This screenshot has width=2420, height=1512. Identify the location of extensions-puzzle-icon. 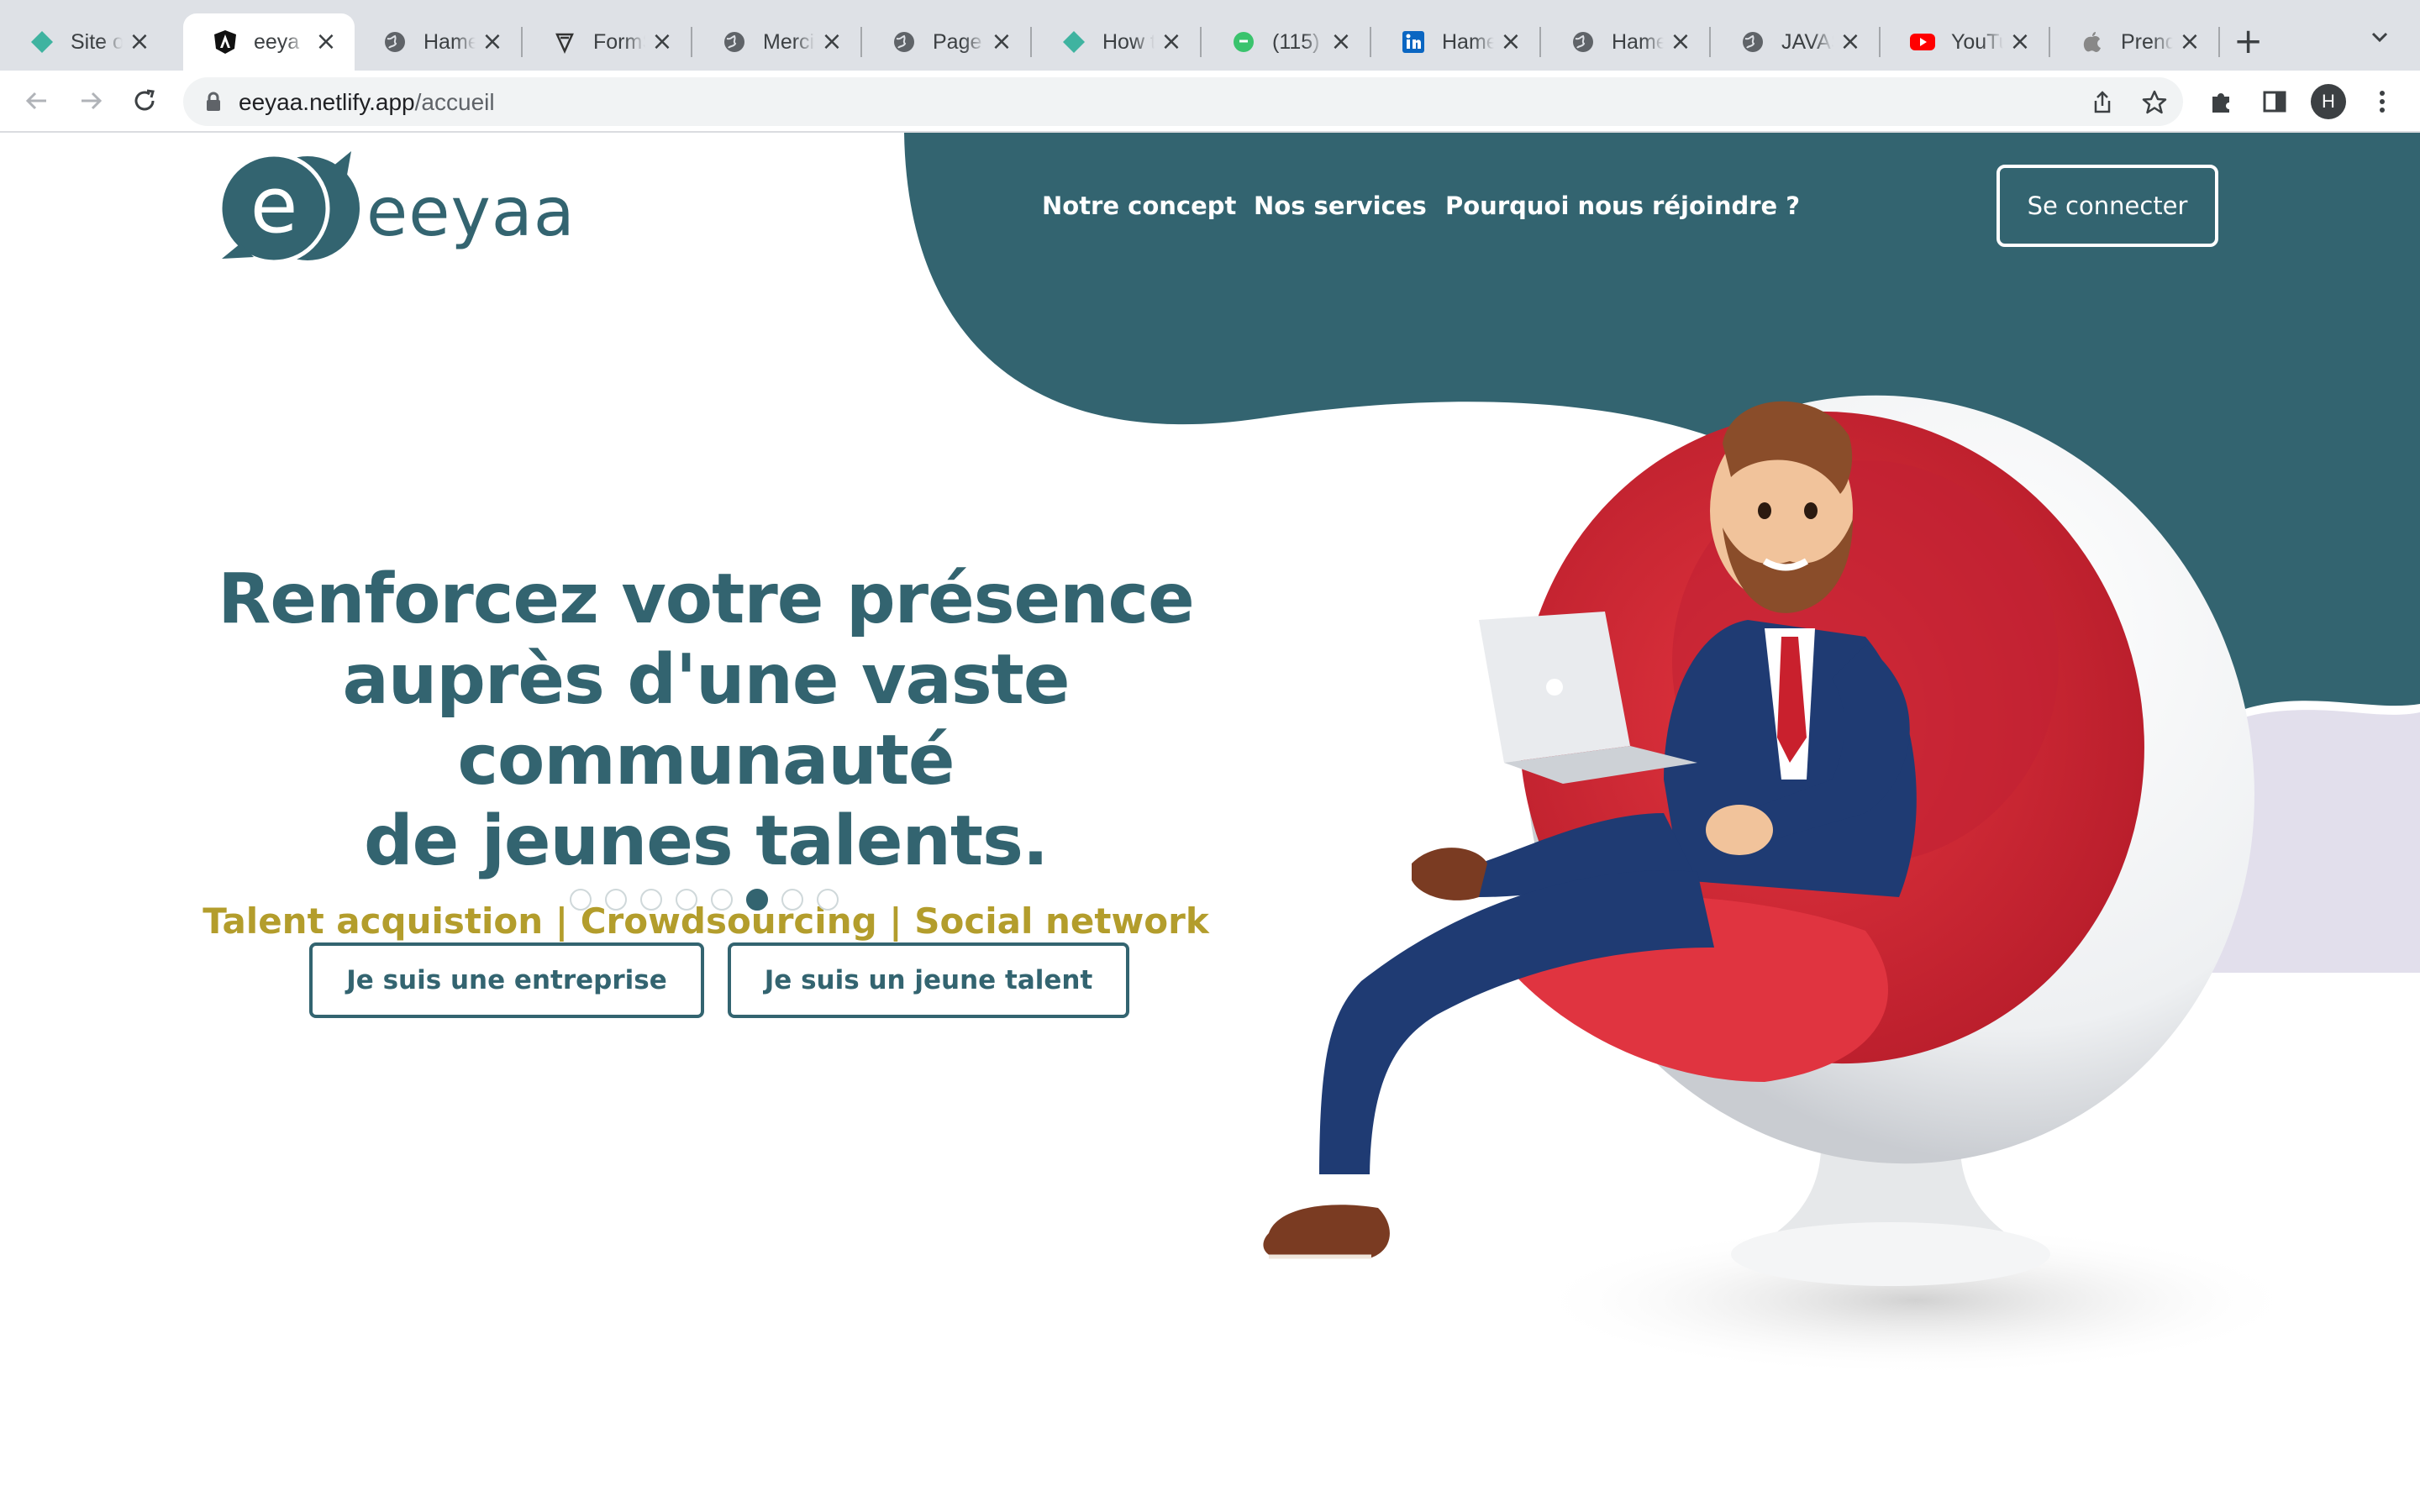
(2221, 102).